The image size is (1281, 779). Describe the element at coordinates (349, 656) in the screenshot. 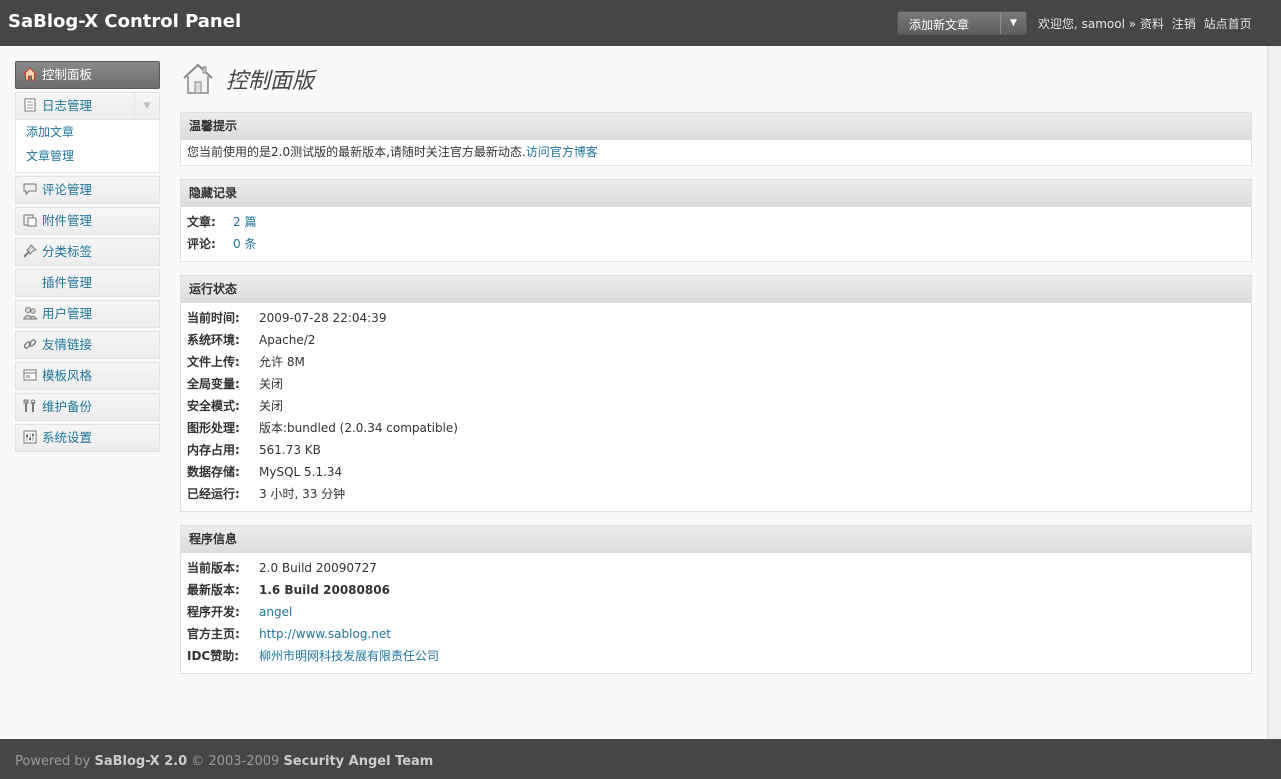

I see `sponsor-link: 柳州市明网科技发展有限责任公司` at that location.